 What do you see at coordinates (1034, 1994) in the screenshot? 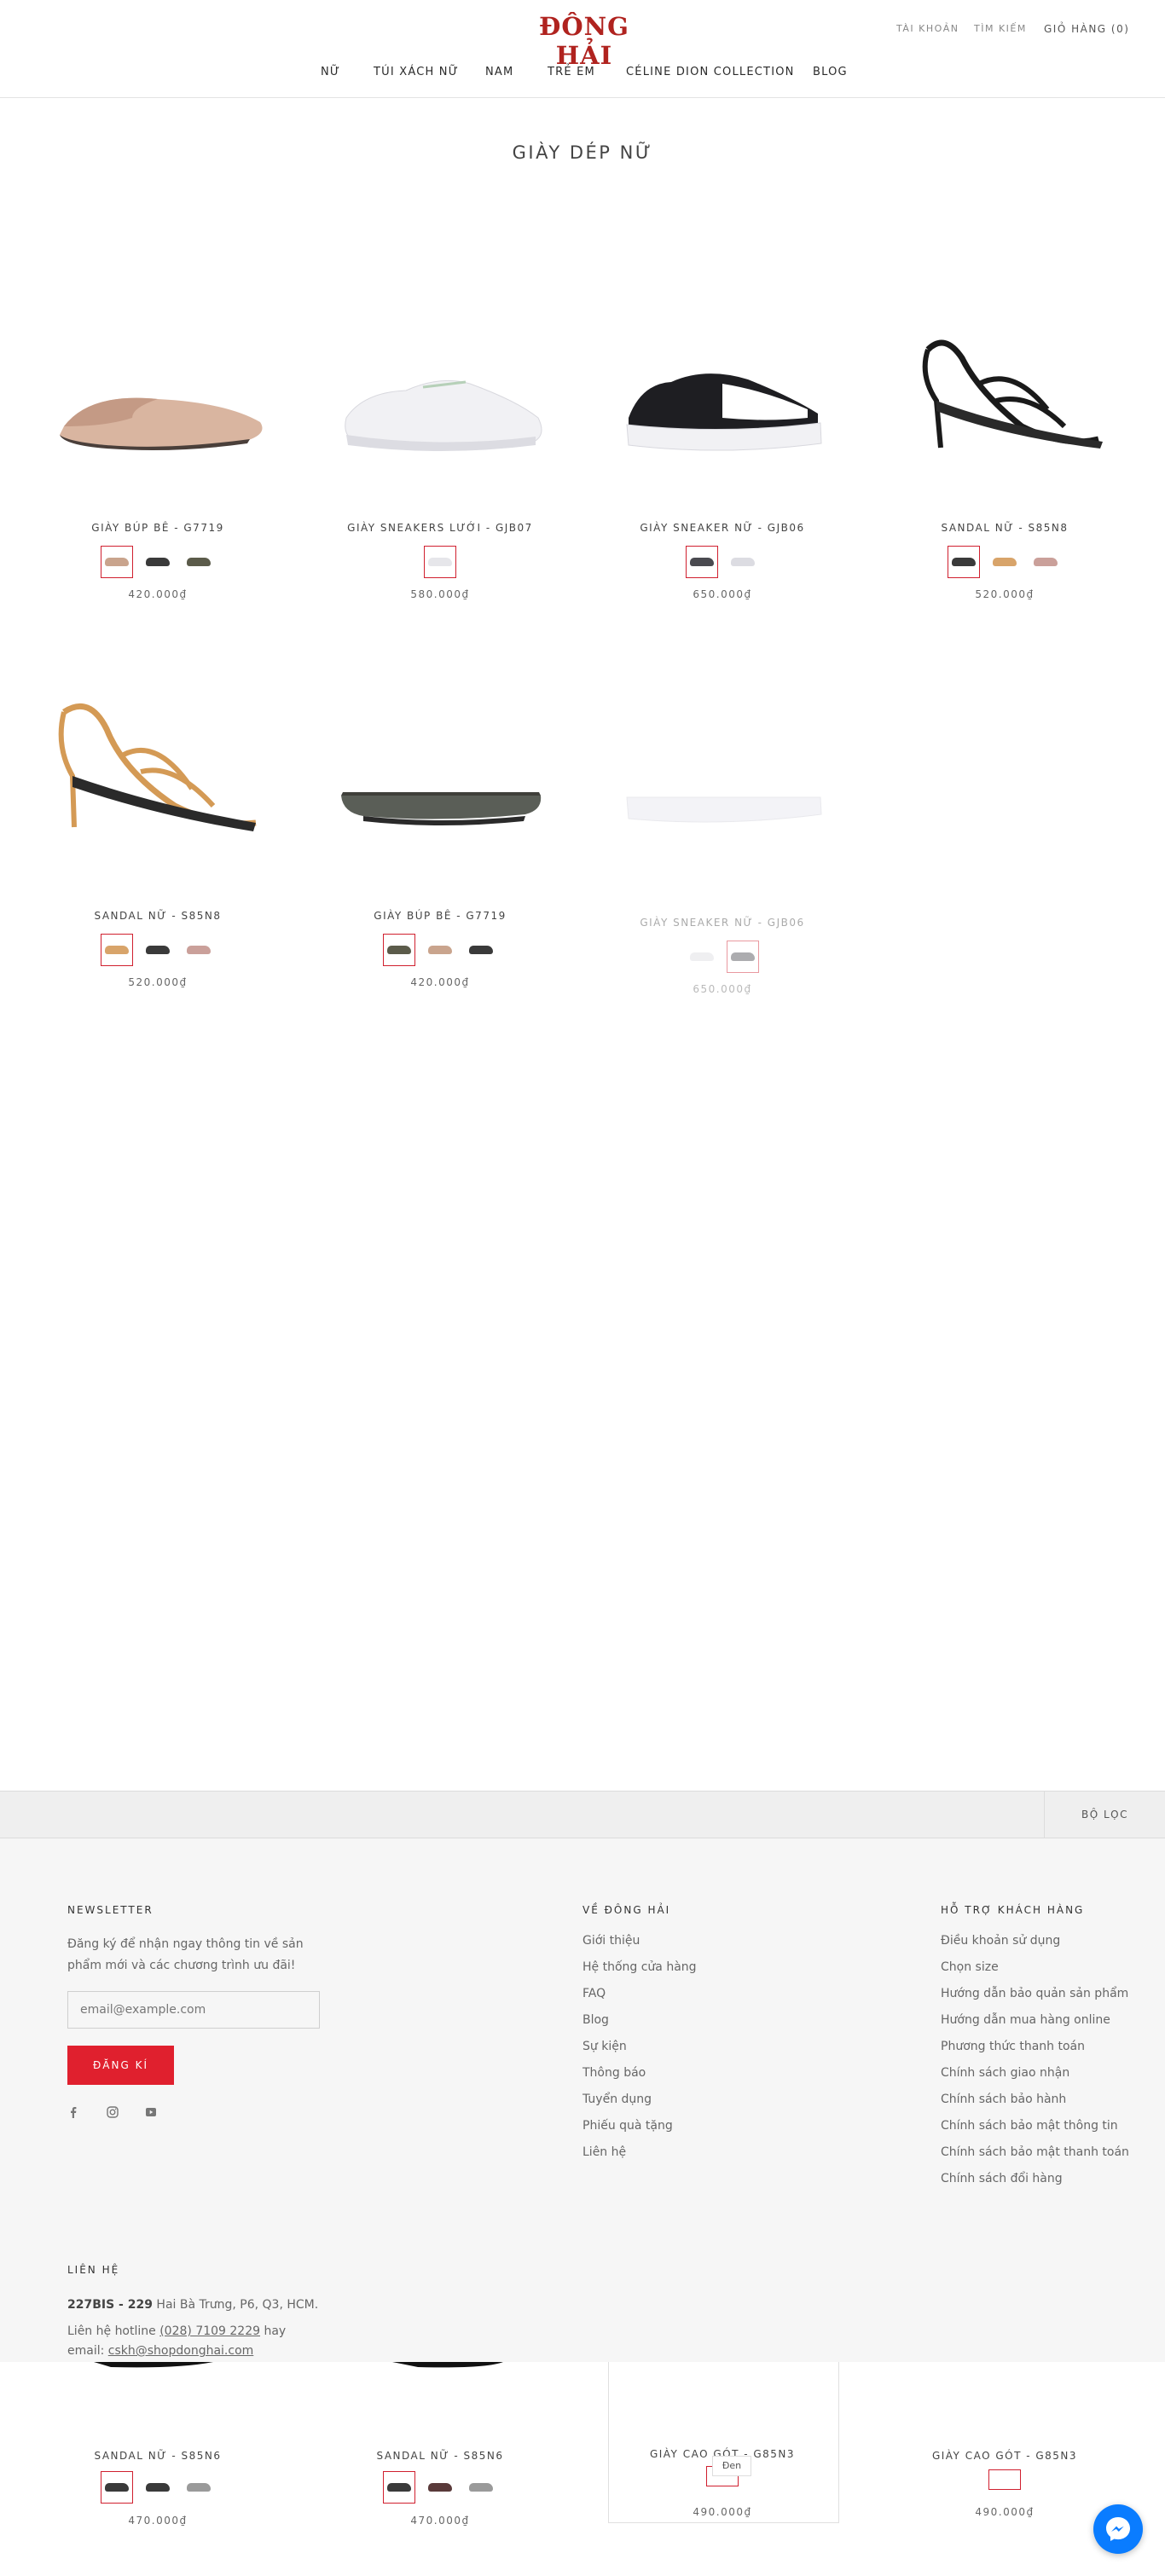
I see `footer-link-care-guide: Hướng dẫn bảo quản sản phẩm` at bounding box center [1034, 1994].